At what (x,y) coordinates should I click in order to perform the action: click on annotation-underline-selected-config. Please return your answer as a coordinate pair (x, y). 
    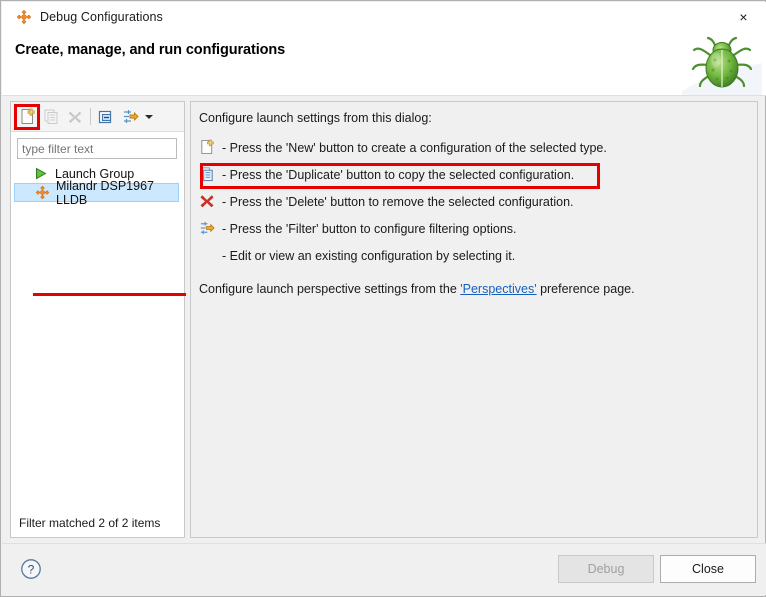
    Looking at the image, I should click on (109, 294).